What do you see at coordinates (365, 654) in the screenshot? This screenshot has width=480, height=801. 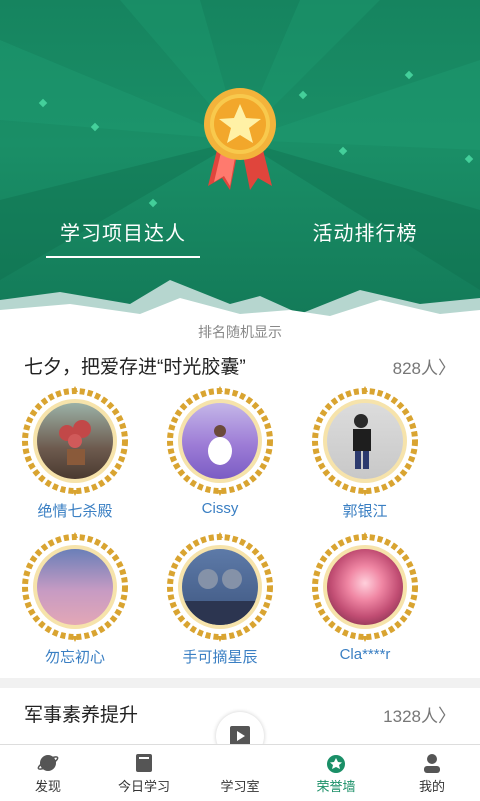 I see `person-name: Cla****r` at bounding box center [365, 654].